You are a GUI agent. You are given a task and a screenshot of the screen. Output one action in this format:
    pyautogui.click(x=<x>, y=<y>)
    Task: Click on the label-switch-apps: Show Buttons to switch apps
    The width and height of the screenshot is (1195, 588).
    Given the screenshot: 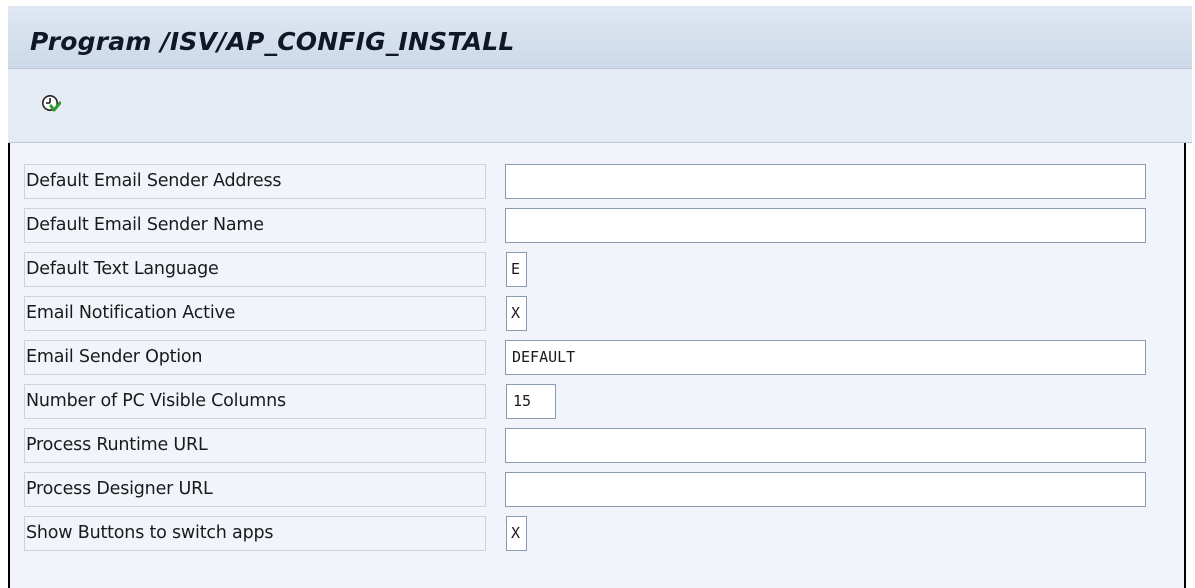 What is the action you would take?
    pyautogui.click(x=150, y=533)
    